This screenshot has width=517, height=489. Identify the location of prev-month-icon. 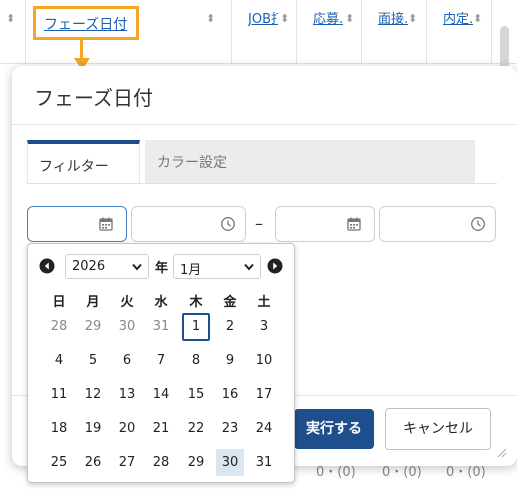
(47, 266).